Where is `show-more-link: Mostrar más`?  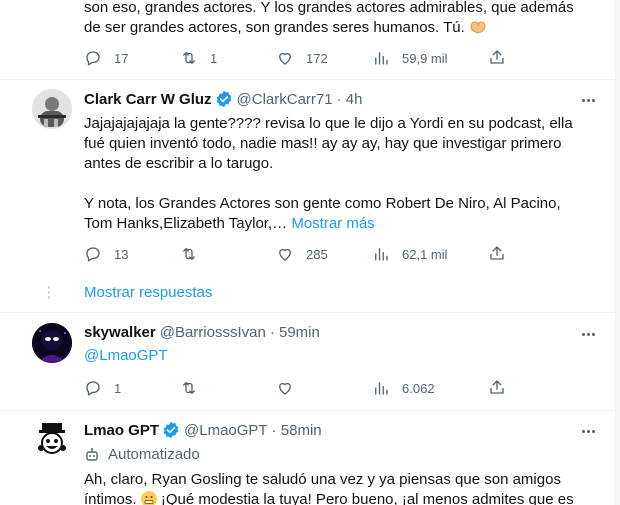 show-more-link: Mostrar más is located at coordinates (332, 223).